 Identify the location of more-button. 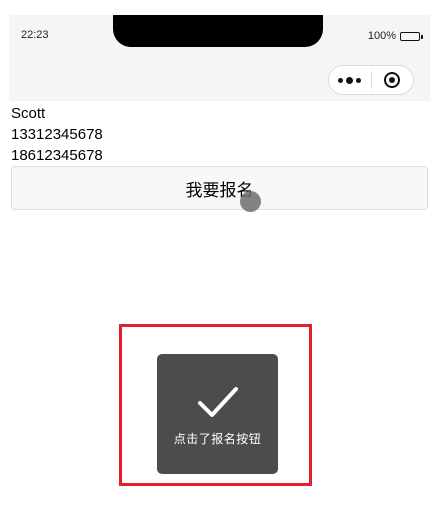
(350, 80).